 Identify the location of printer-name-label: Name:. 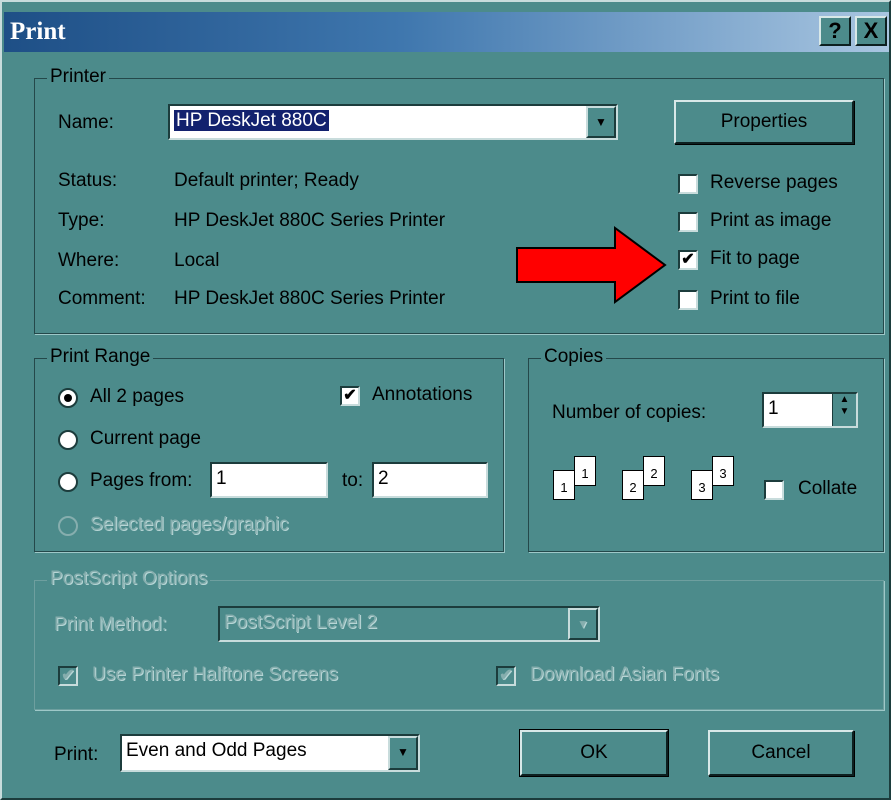
(86, 122).